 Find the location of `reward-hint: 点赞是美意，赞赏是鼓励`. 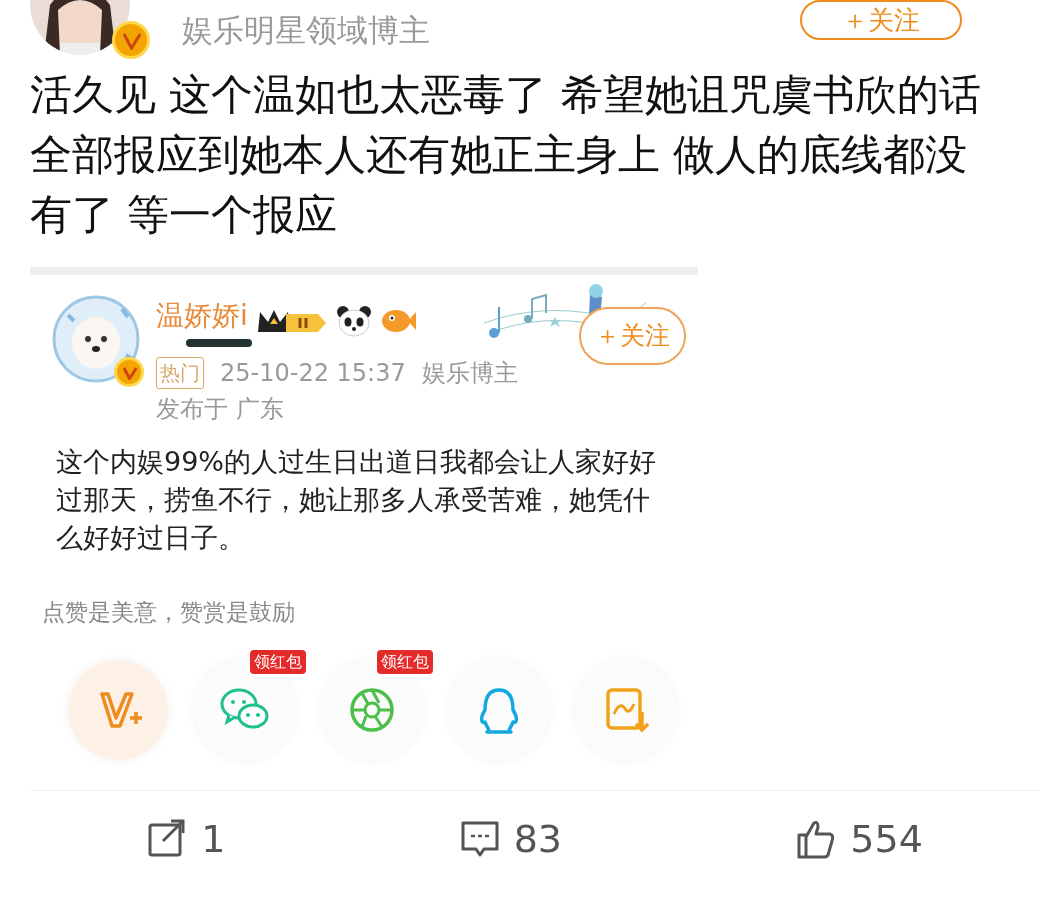

reward-hint: 点赞是美意，赞赏是鼓励 is located at coordinates (169, 612).